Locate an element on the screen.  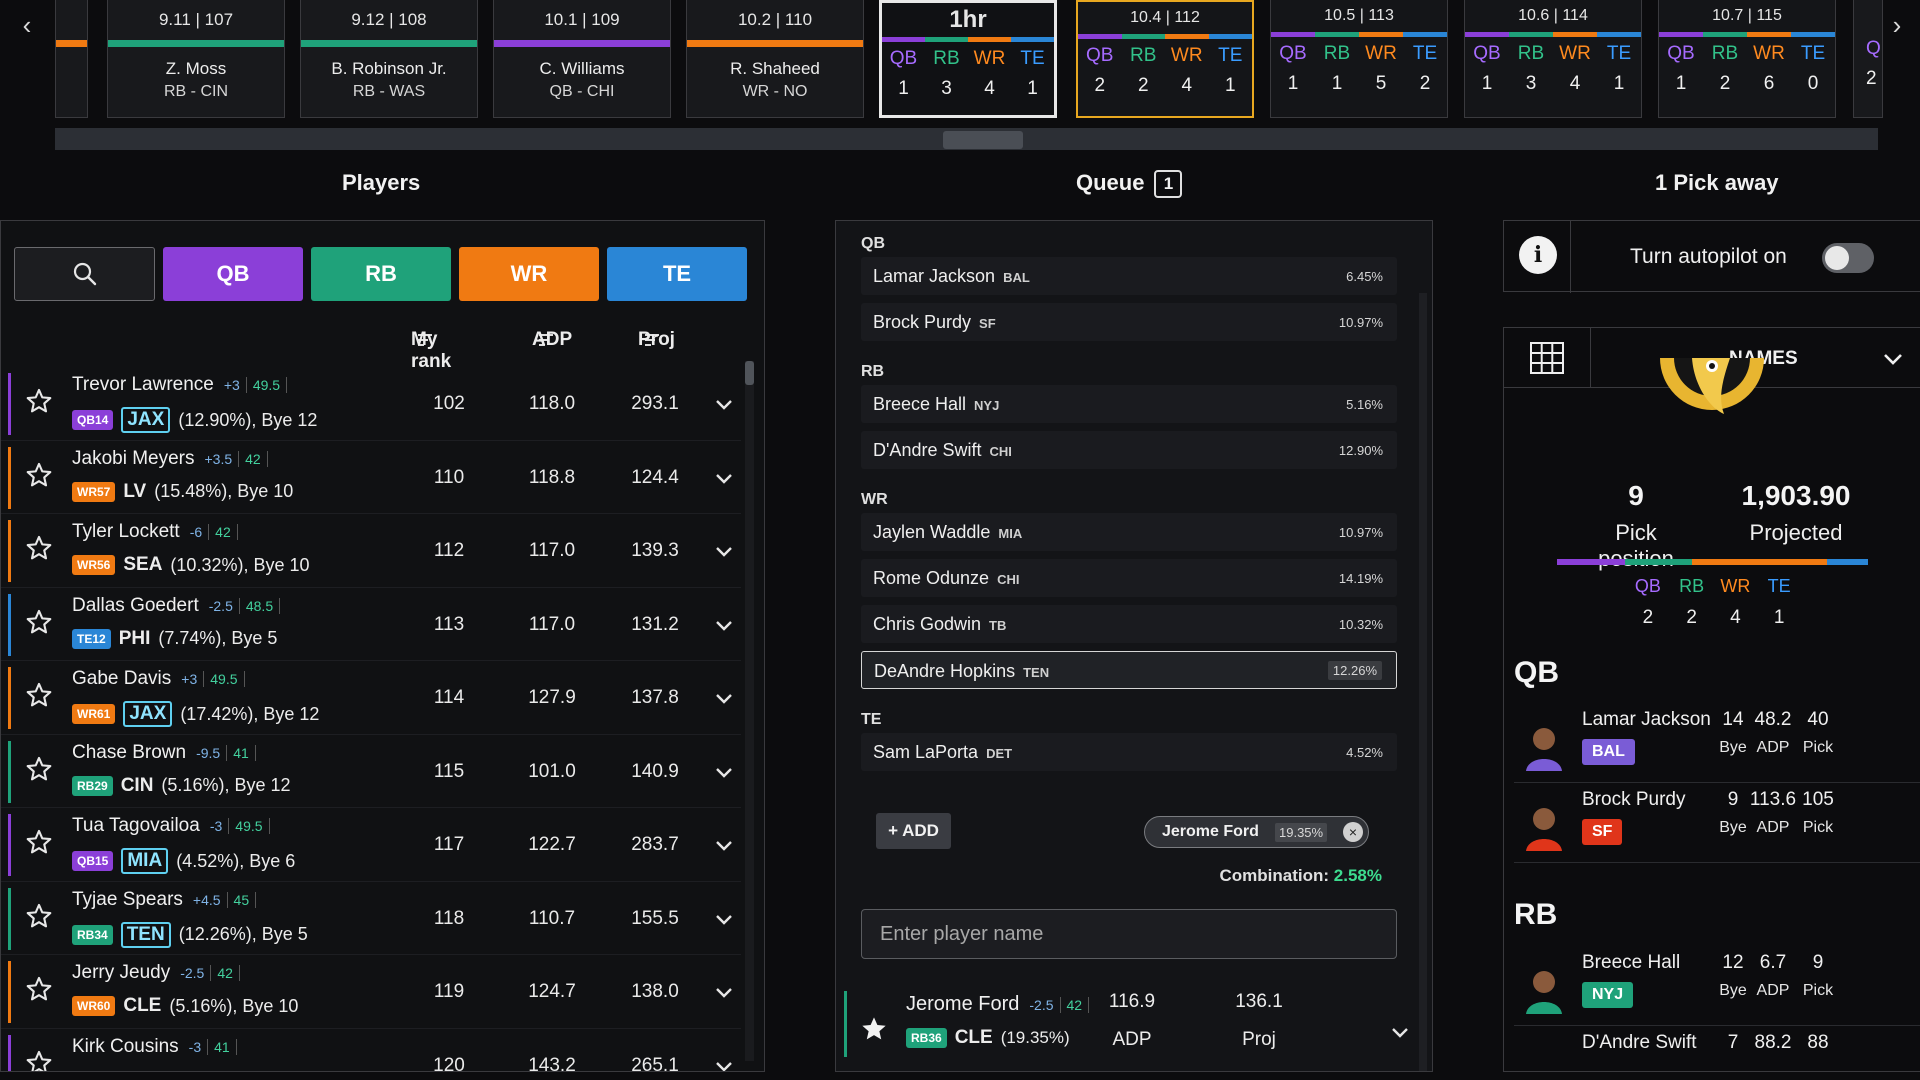
queue-item: Breece Hall NYJ 5.16% is located at coordinates (1129, 404).